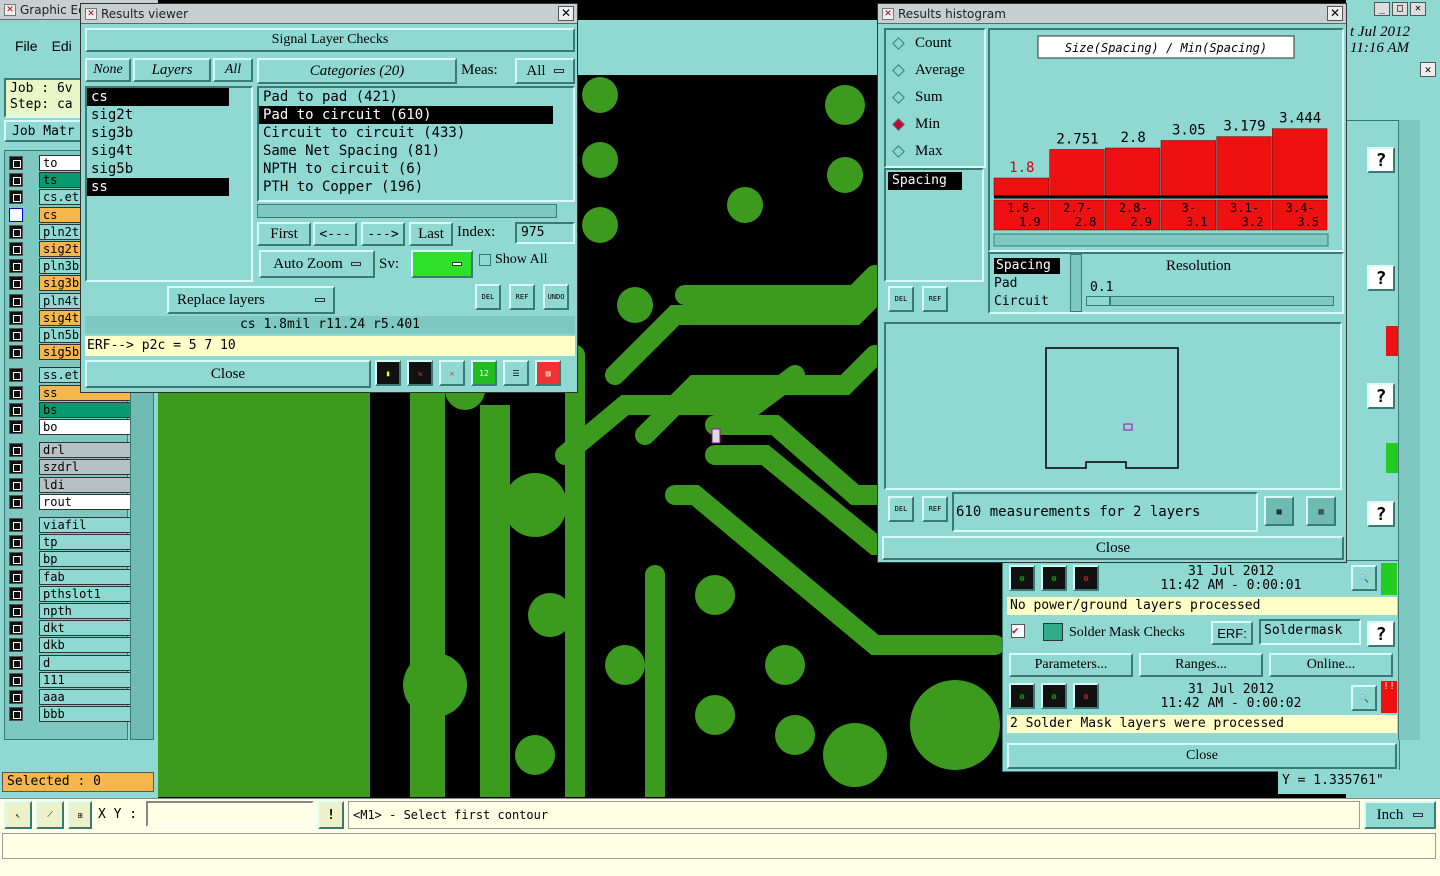 Image resolution: width=1440 pixels, height=876 pixels. Describe the element at coordinates (85, 697) in the screenshot. I see `layer-name: aaa` at that location.